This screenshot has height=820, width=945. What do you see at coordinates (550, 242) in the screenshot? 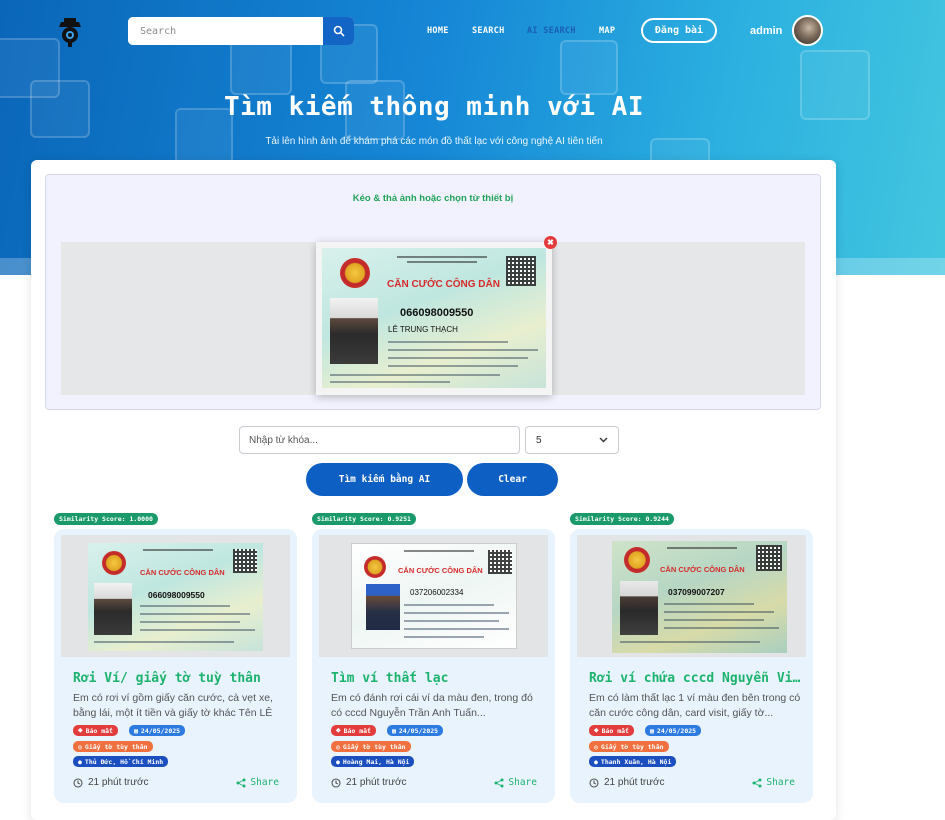
I see `remove-image-button: ✖` at bounding box center [550, 242].